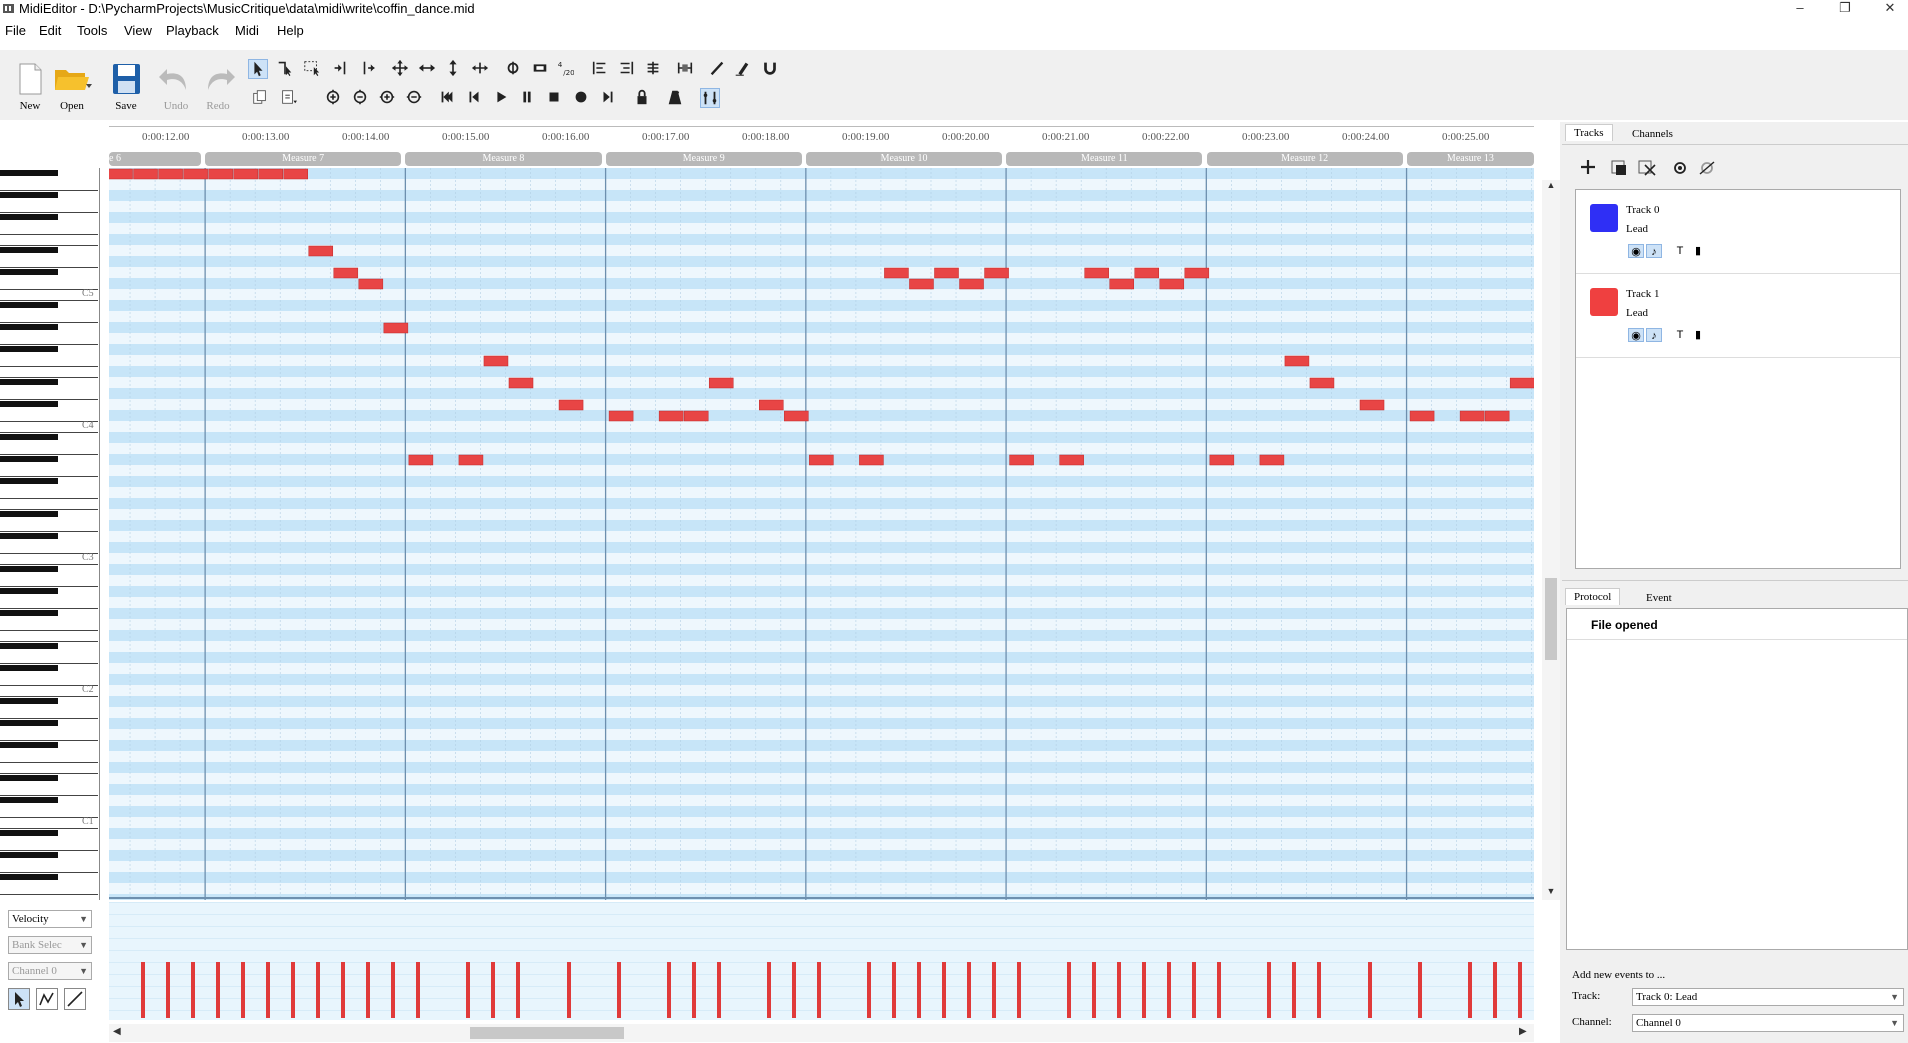  I want to click on hide-tracks-button, so click(1707, 167).